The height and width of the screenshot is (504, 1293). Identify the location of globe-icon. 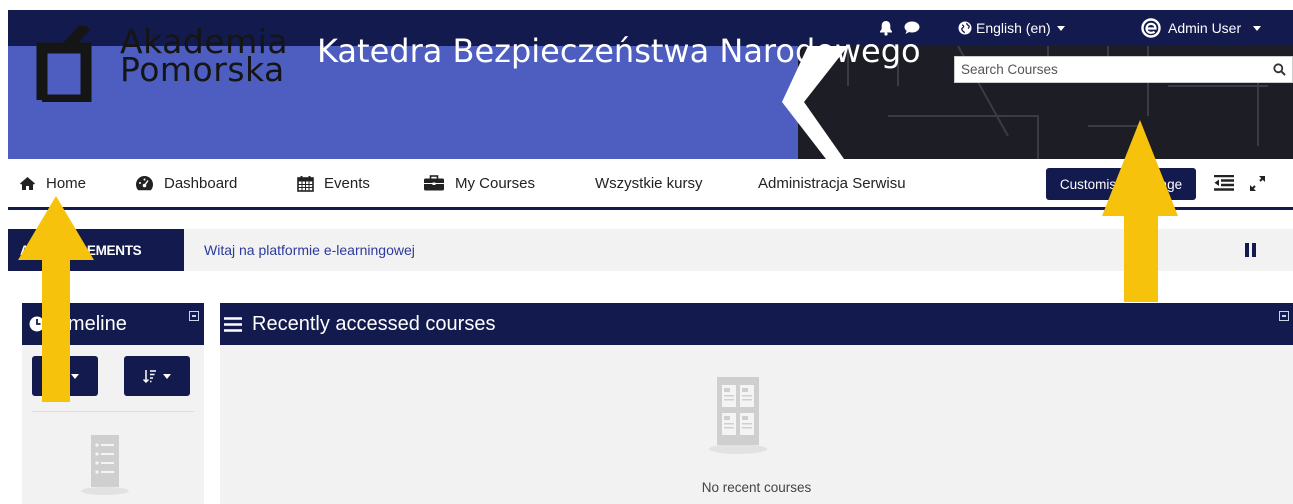
(965, 28).